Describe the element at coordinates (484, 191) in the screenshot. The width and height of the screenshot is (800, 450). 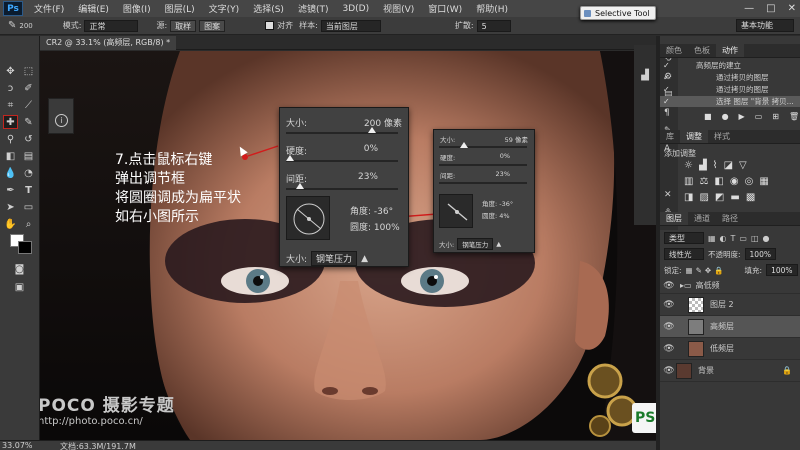
I see `brush-settings-popup-small: 大小: 59 像素 硬度: 0% 间距: 23% 角度: -36° 圆度: 4%` at that location.